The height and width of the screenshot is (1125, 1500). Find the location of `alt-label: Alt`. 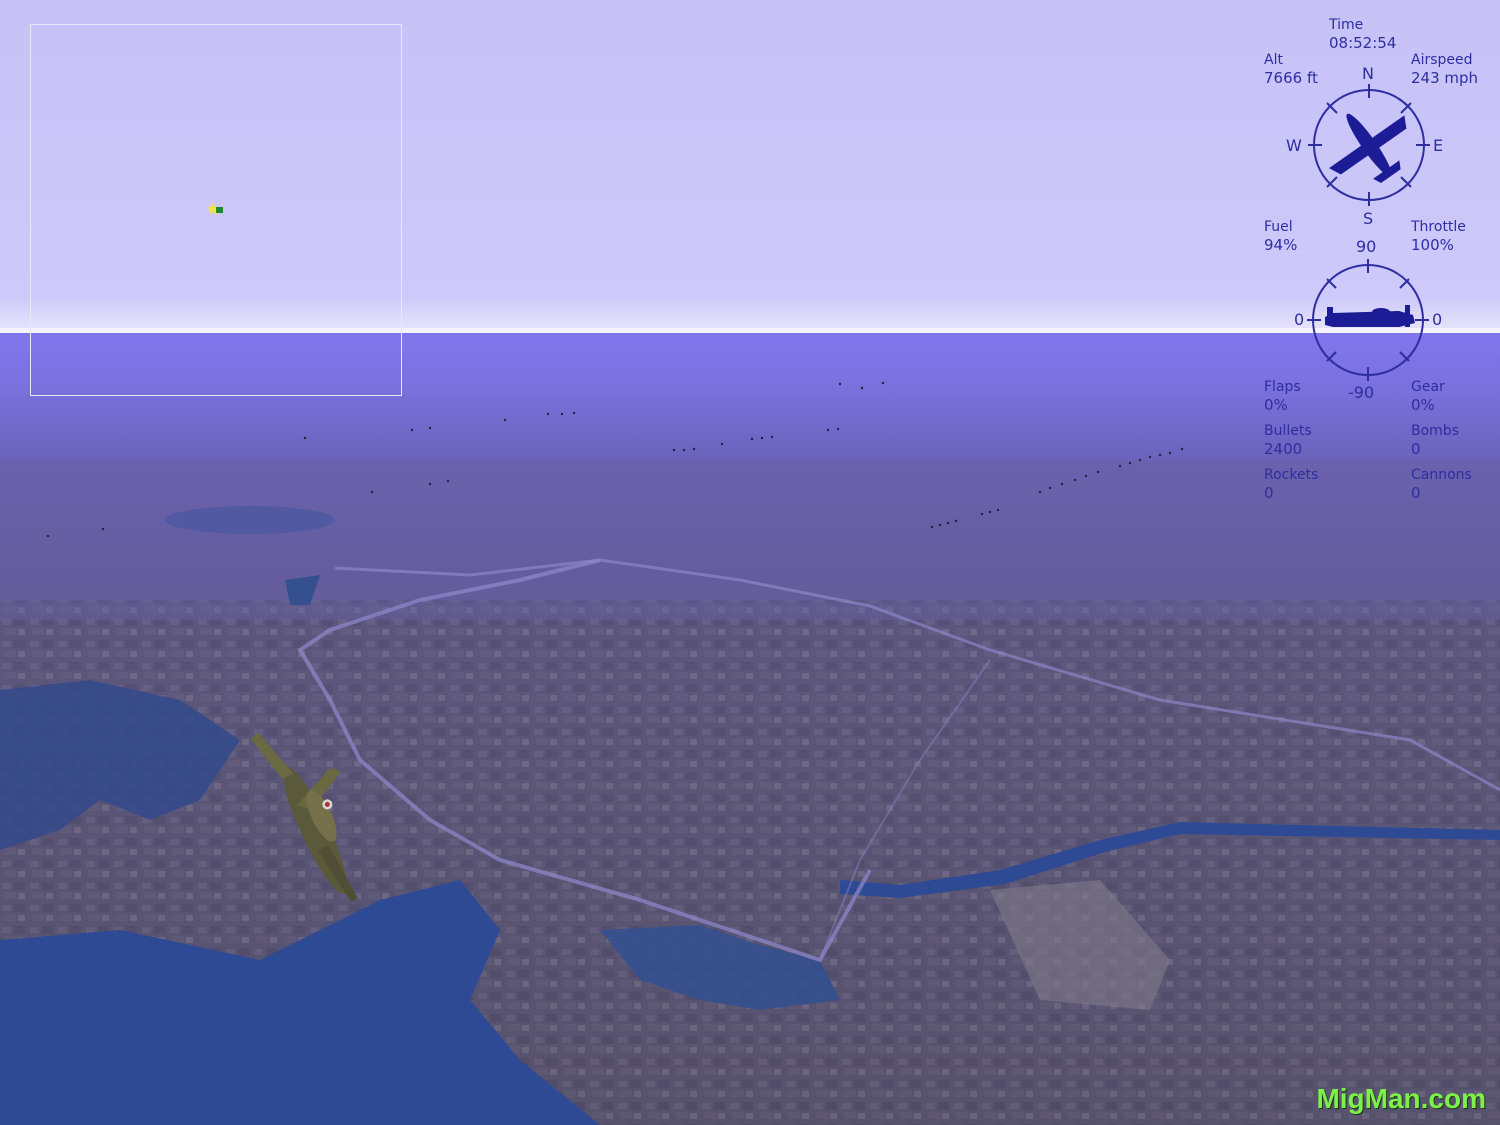

alt-label: Alt is located at coordinates (1273, 60).